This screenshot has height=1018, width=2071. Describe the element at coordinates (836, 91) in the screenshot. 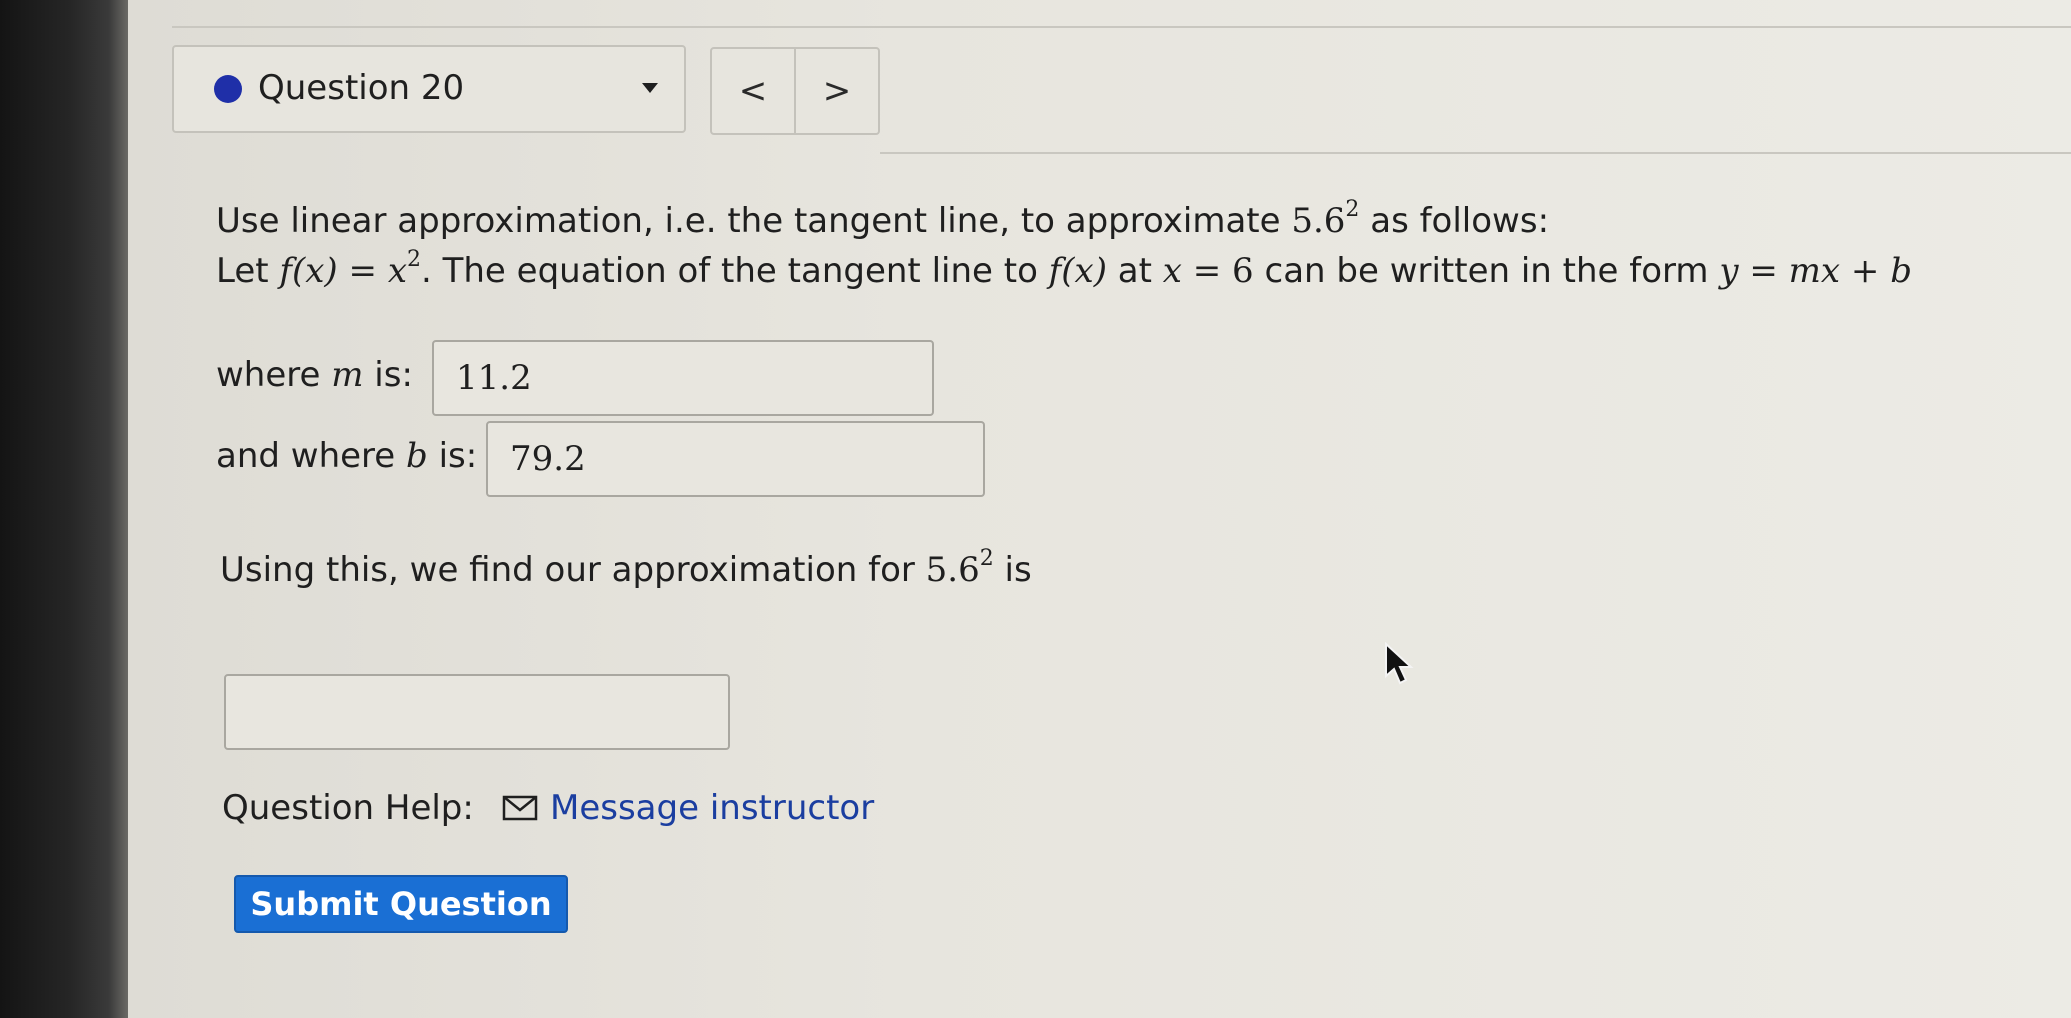

I see `next-question-button: >` at that location.